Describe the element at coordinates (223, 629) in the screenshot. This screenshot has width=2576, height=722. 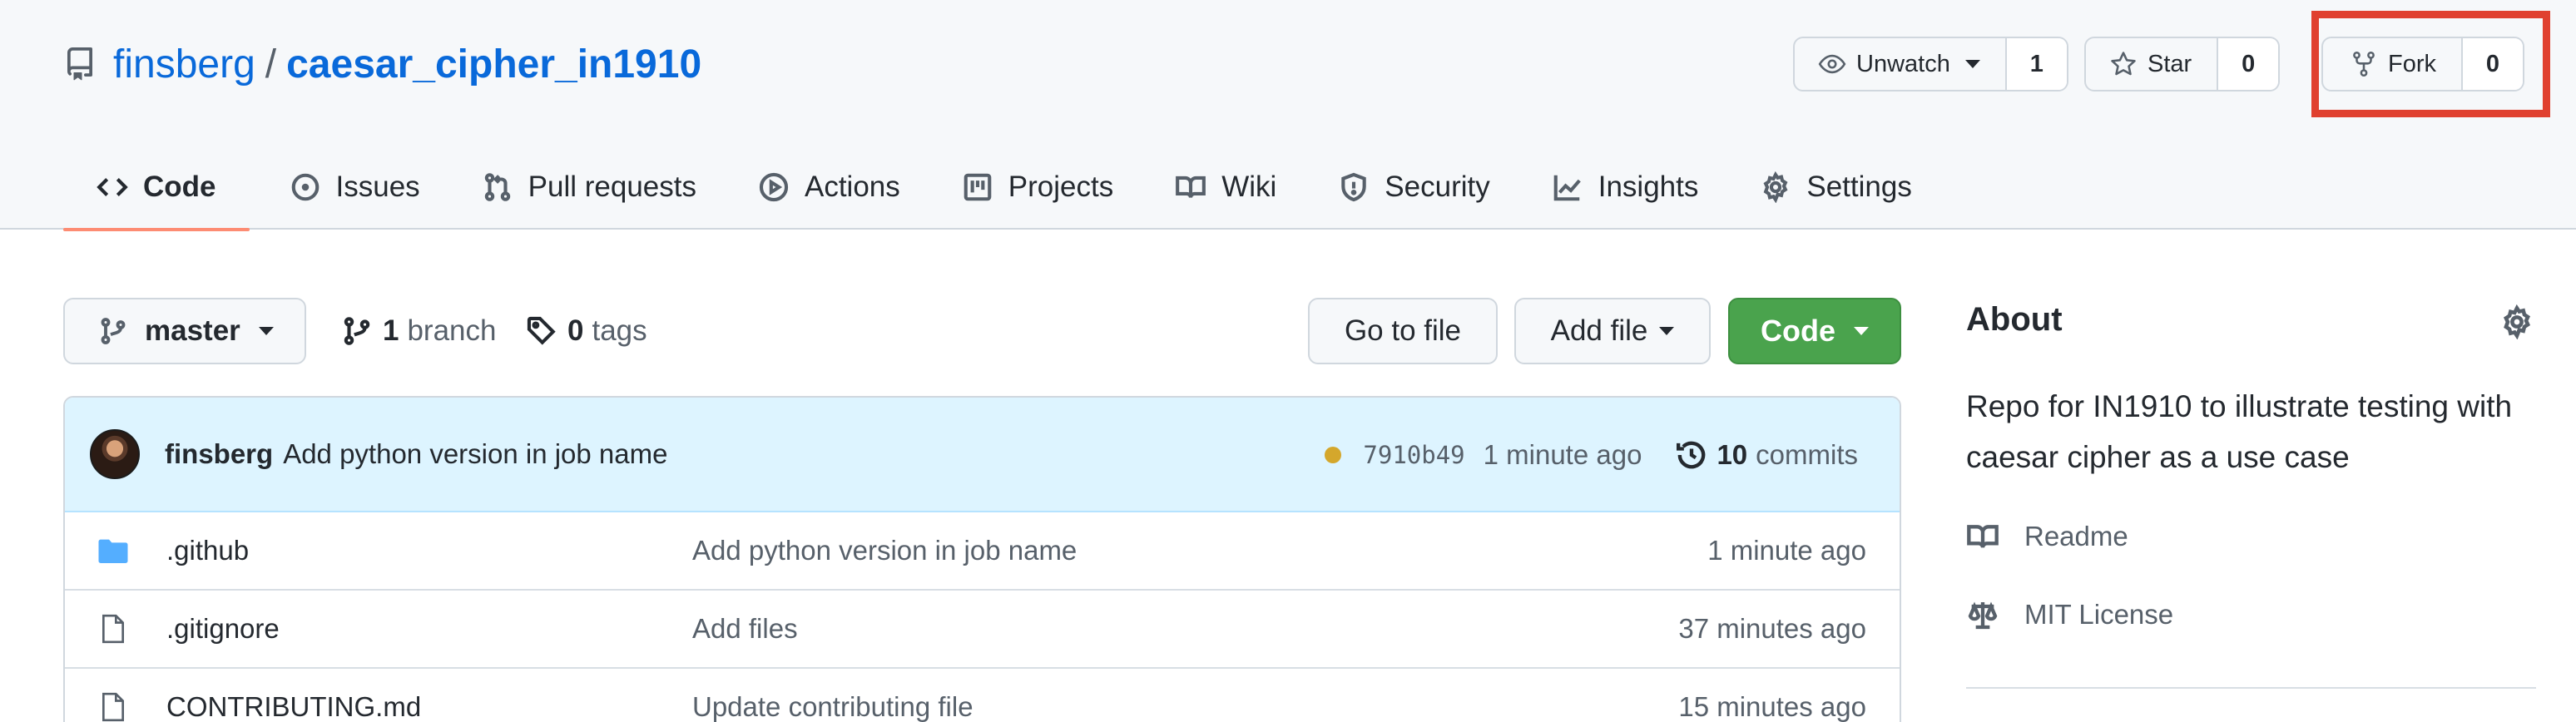
I see `file-name-link: .gitignore` at that location.